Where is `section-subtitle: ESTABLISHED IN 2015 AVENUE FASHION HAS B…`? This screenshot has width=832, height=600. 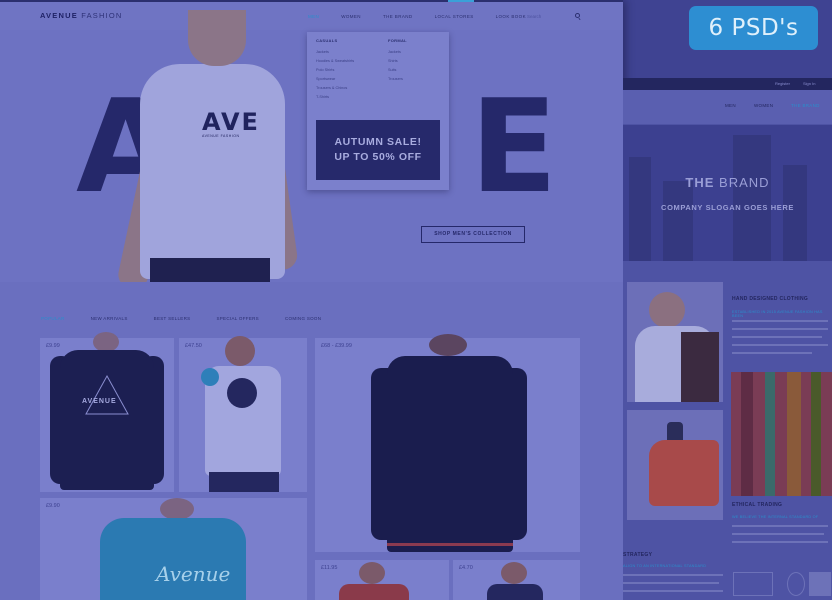 section-subtitle: ESTABLISHED IN 2015 AVENUE FASHION HAS B… is located at coordinates (777, 314).